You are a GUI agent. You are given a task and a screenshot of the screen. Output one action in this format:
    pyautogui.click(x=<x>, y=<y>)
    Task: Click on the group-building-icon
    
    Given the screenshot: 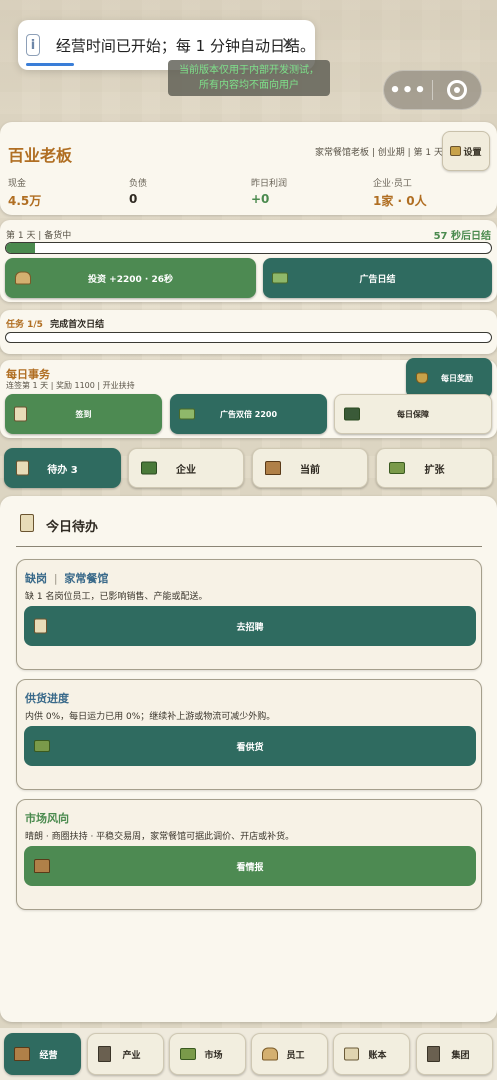 What is the action you would take?
    pyautogui.click(x=433, y=1054)
    